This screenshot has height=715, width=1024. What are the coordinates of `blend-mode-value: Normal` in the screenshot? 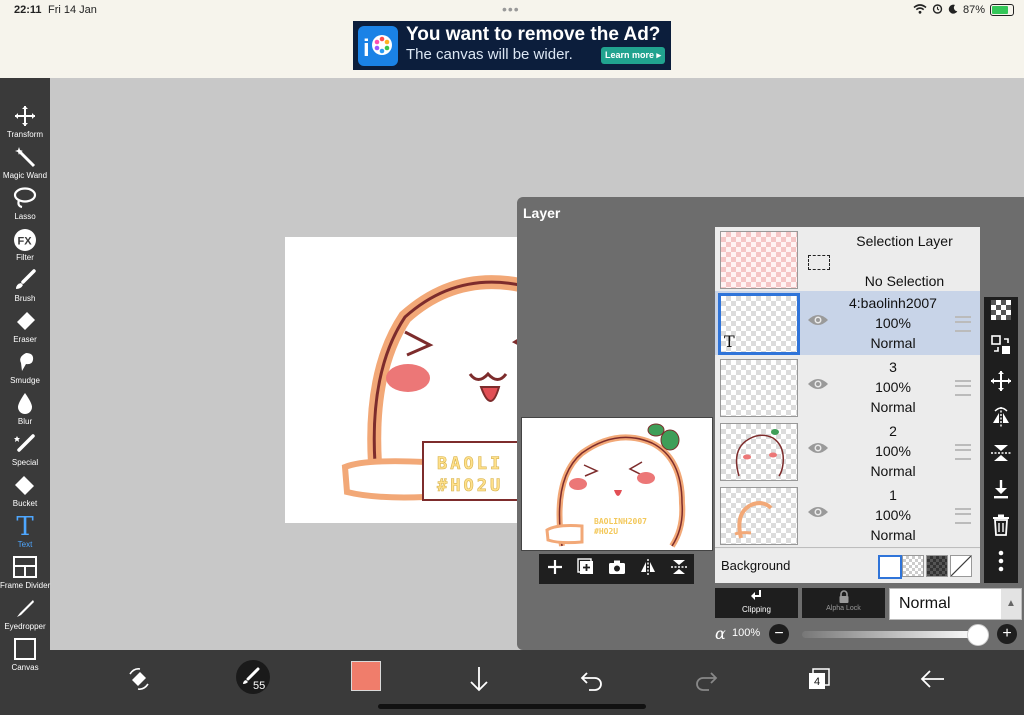 It's located at (925, 603).